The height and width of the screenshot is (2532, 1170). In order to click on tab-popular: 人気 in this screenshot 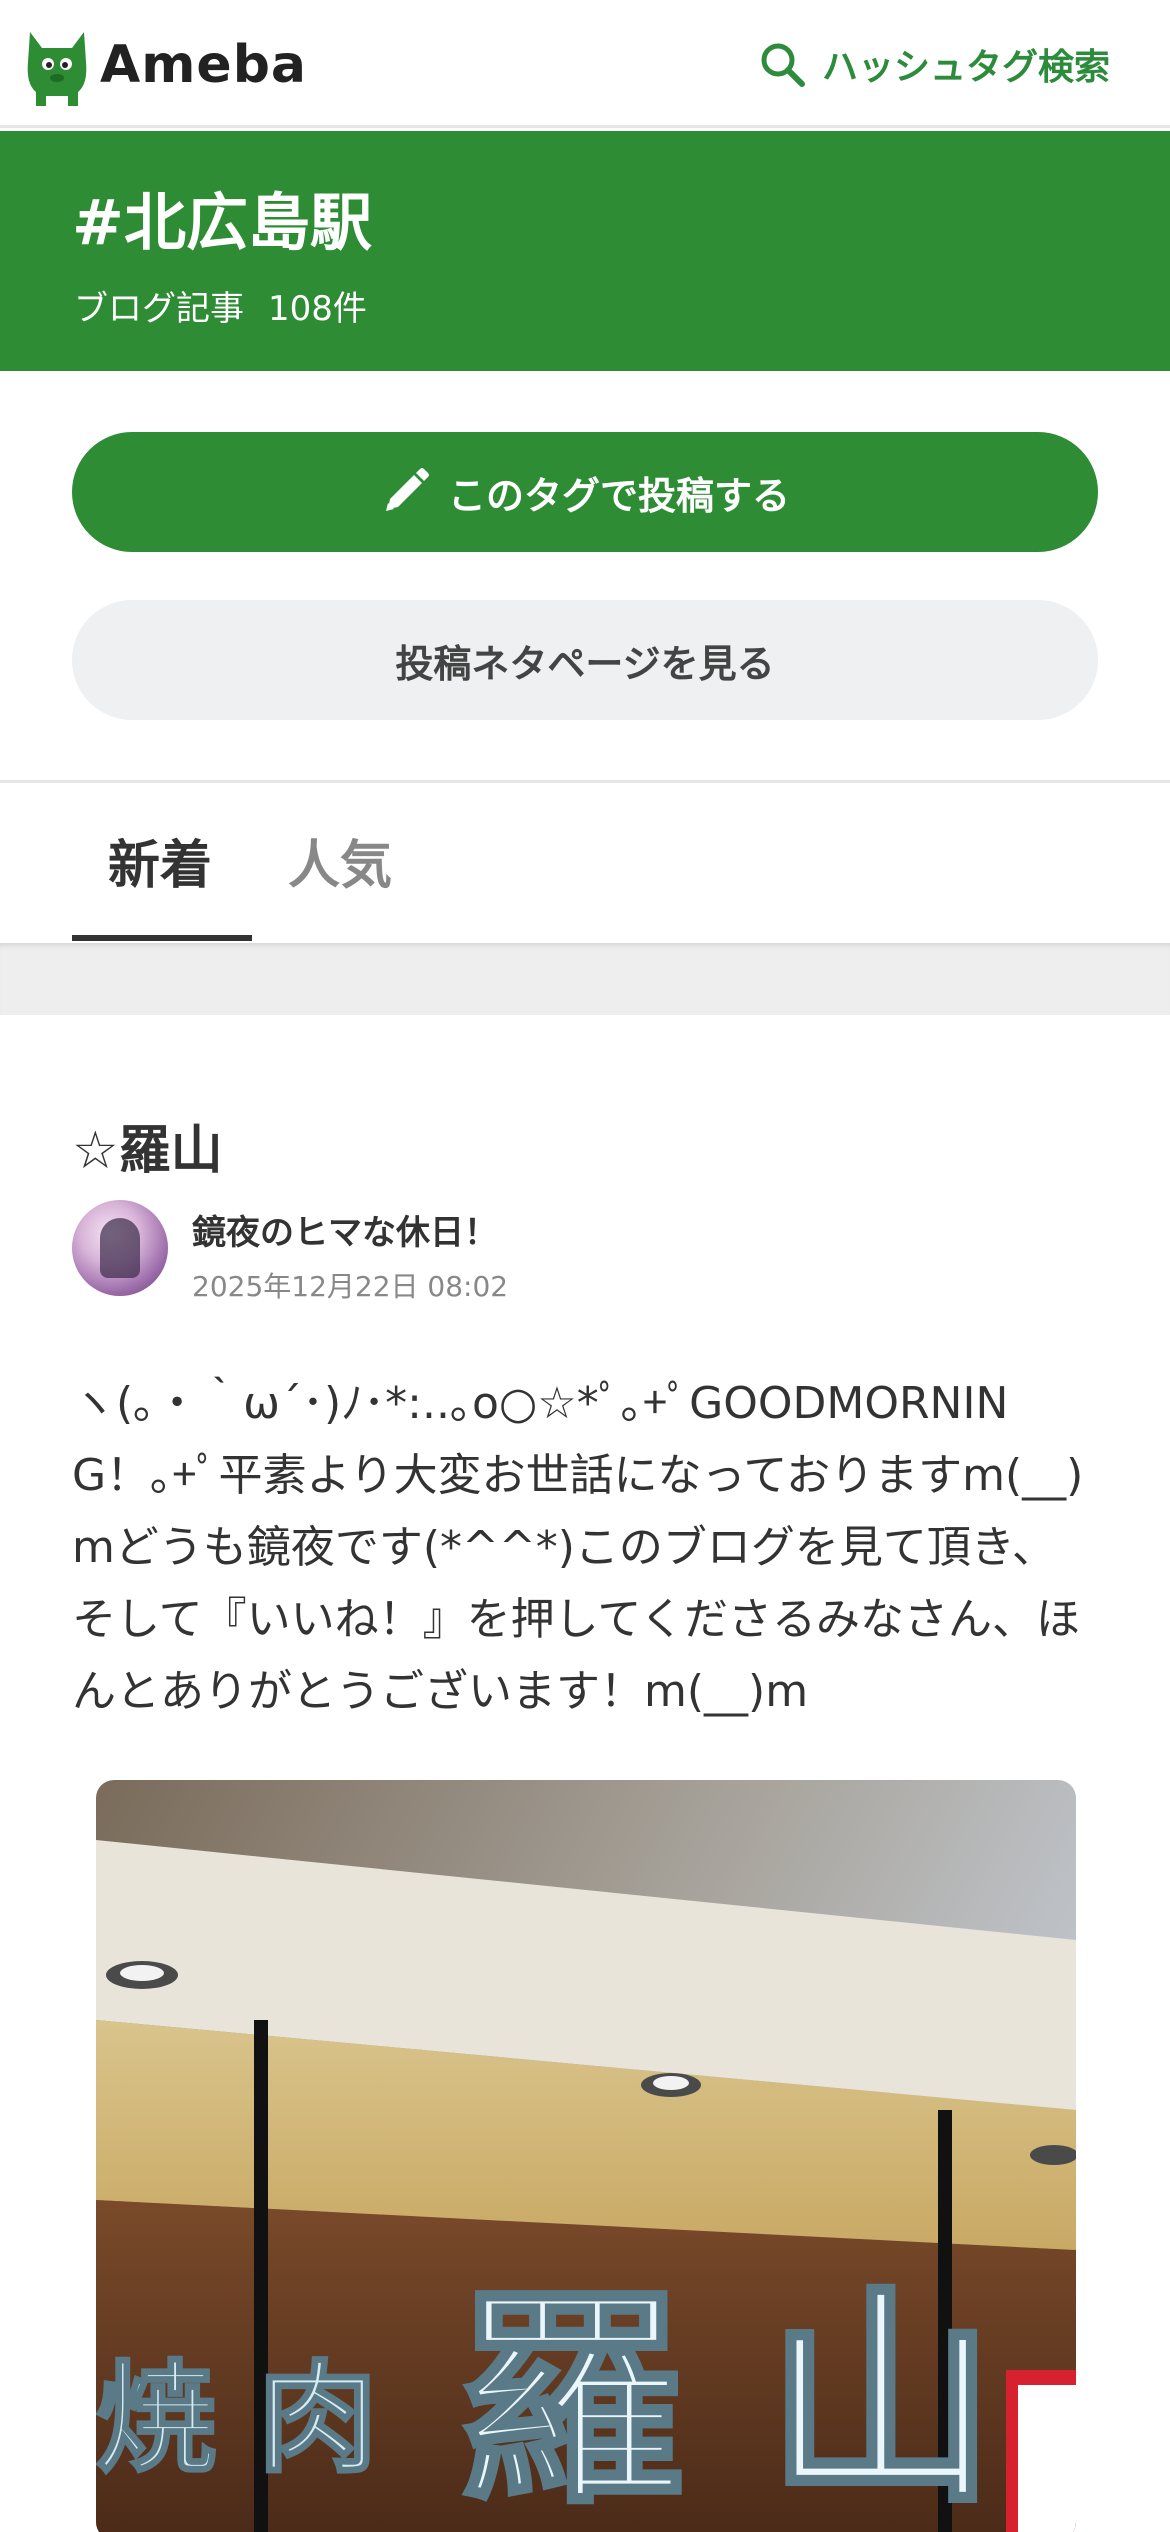, I will do `click(340, 860)`.